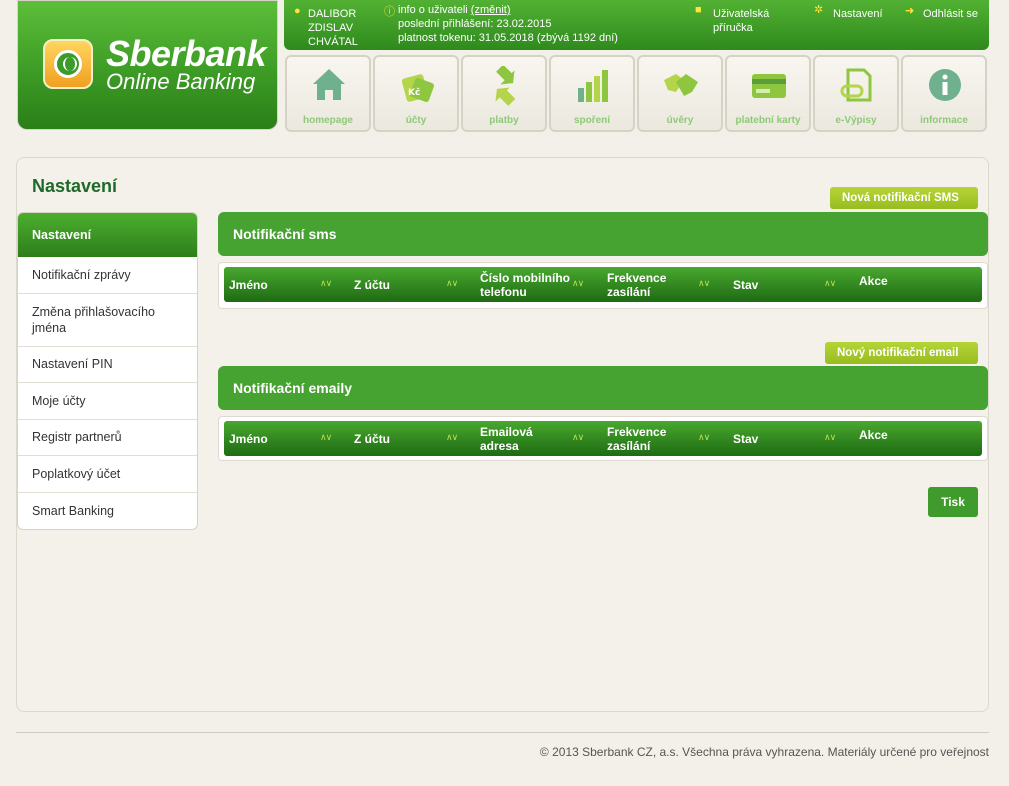 This screenshot has height=786, width=1009. Describe the element at coordinates (858, 14) in the screenshot. I see `settings-link: Nastavení` at that location.